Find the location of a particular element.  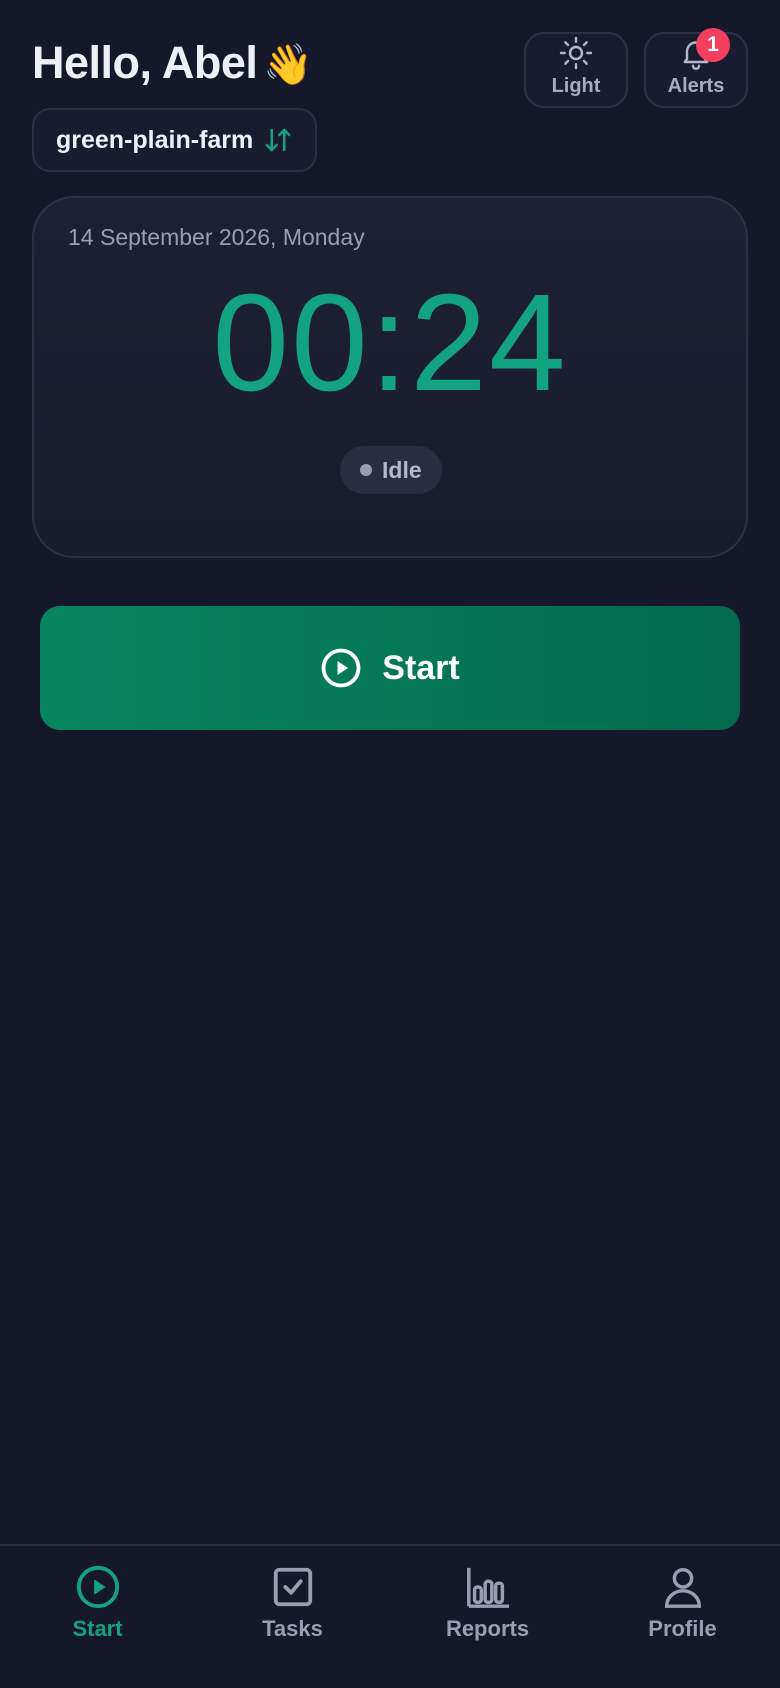

swap-vertical-icon is located at coordinates (278, 140).